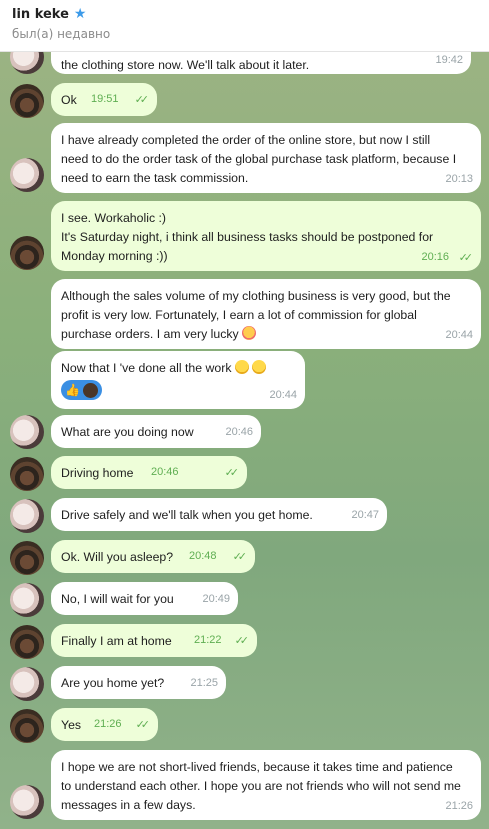  Describe the element at coordinates (244, 26) in the screenshot. I see `chat-header: lin keke ★ был(а) недавно` at that location.